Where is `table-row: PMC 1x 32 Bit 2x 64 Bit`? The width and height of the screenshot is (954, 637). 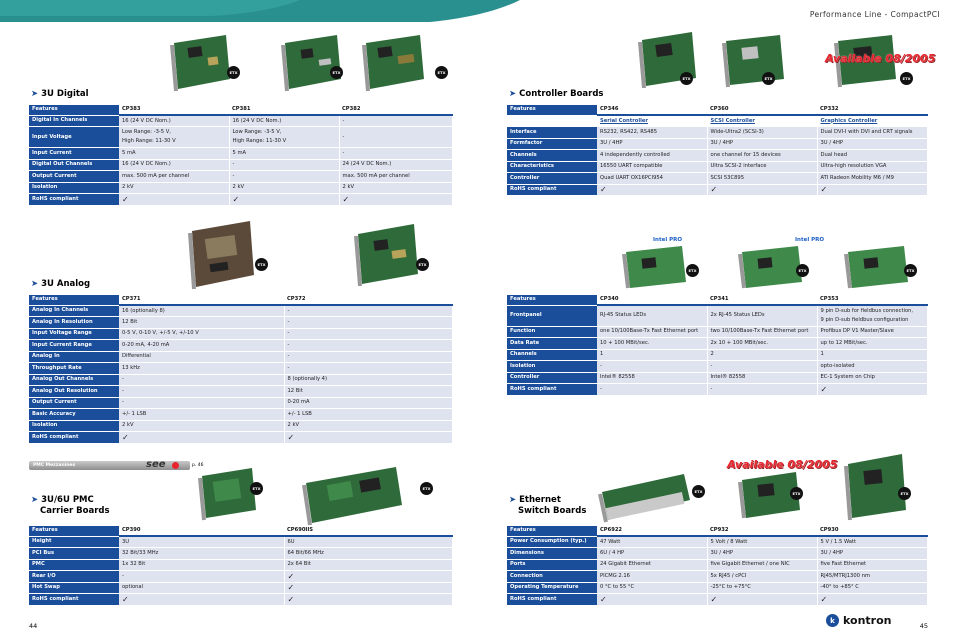 table-row: PMC 1x 32 Bit 2x 64 Bit is located at coordinates (241, 565).